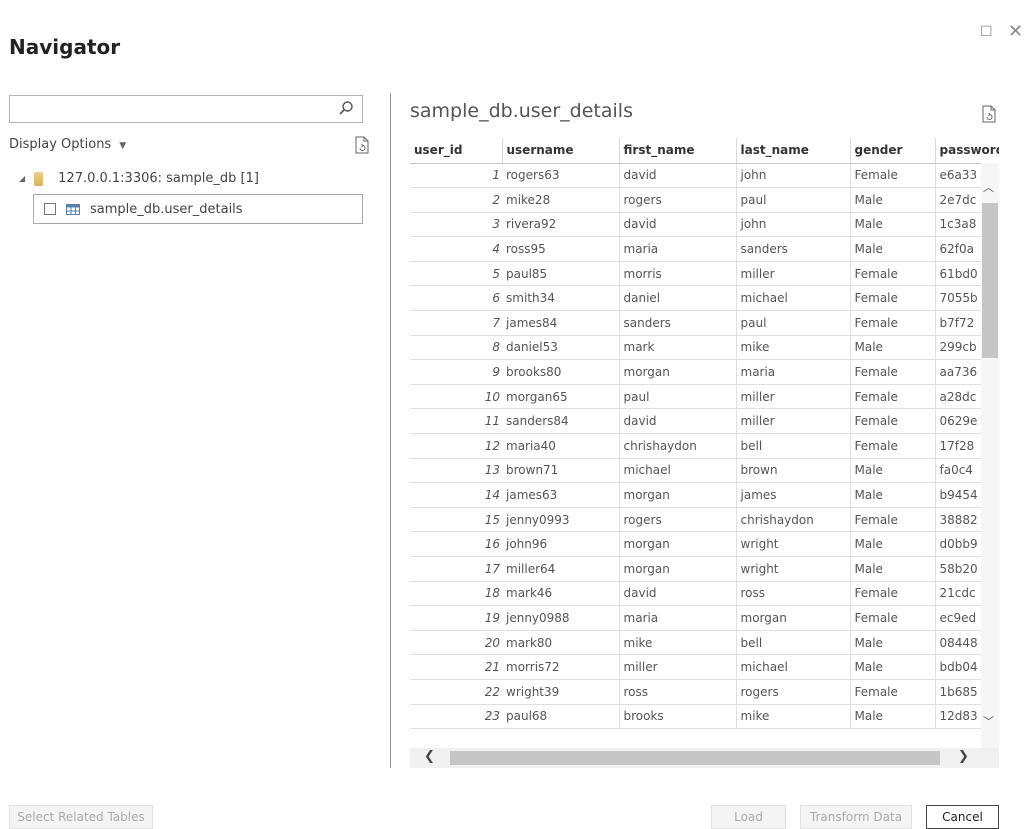 Image resolution: width=1031 pixels, height=829 pixels. I want to click on tree-root-server: ◢ 127.0.0.1:3306: sample_db [1], so click(139, 178).